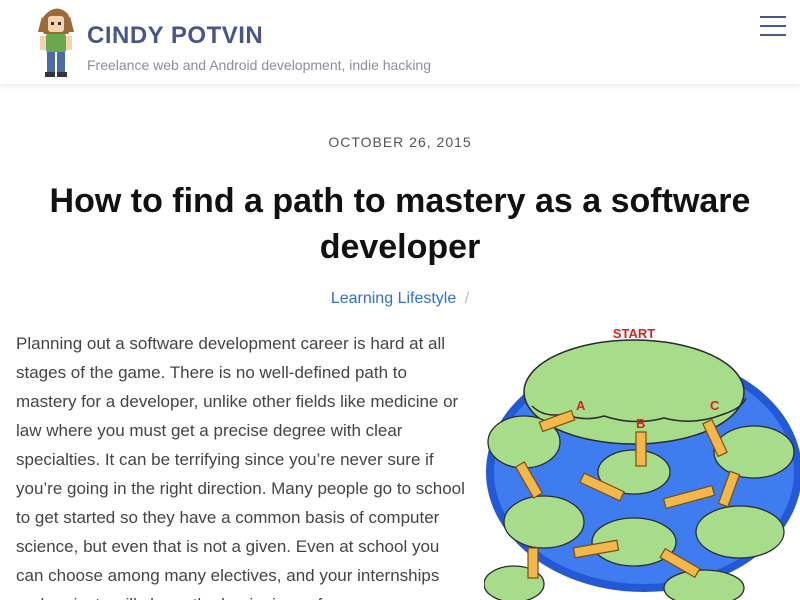 The height and width of the screenshot is (600, 800). I want to click on category-link-learning: Learning, so click(362, 298).